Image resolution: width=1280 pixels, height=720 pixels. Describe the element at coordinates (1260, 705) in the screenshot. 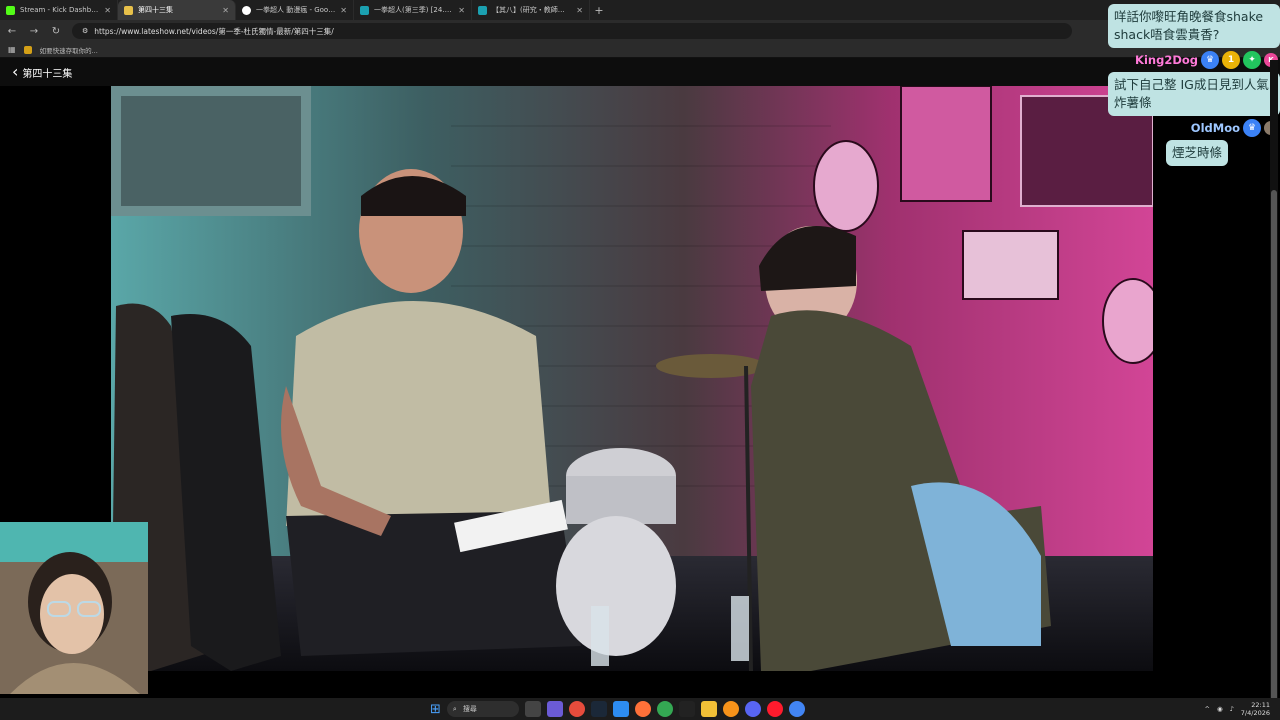

I see `clock-time: 22:11` at that location.